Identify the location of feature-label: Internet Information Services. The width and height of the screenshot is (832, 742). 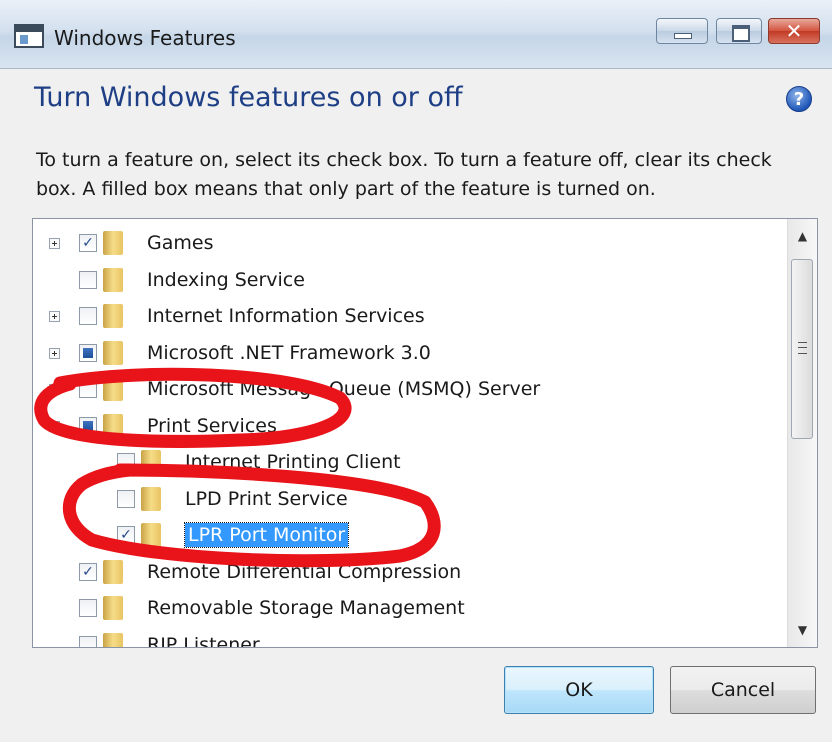
(286, 316).